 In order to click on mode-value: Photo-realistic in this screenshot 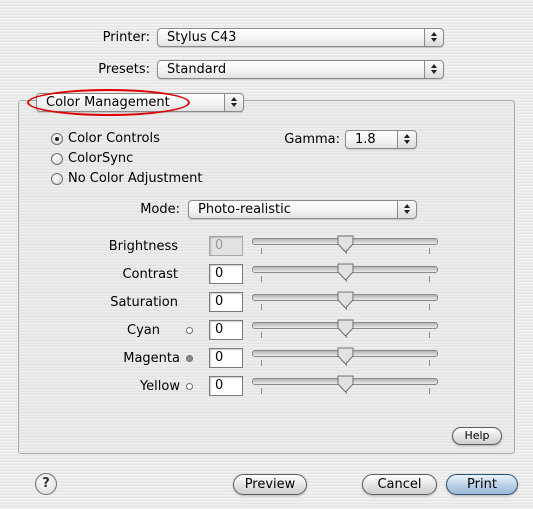, I will do `click(244, 209)`.